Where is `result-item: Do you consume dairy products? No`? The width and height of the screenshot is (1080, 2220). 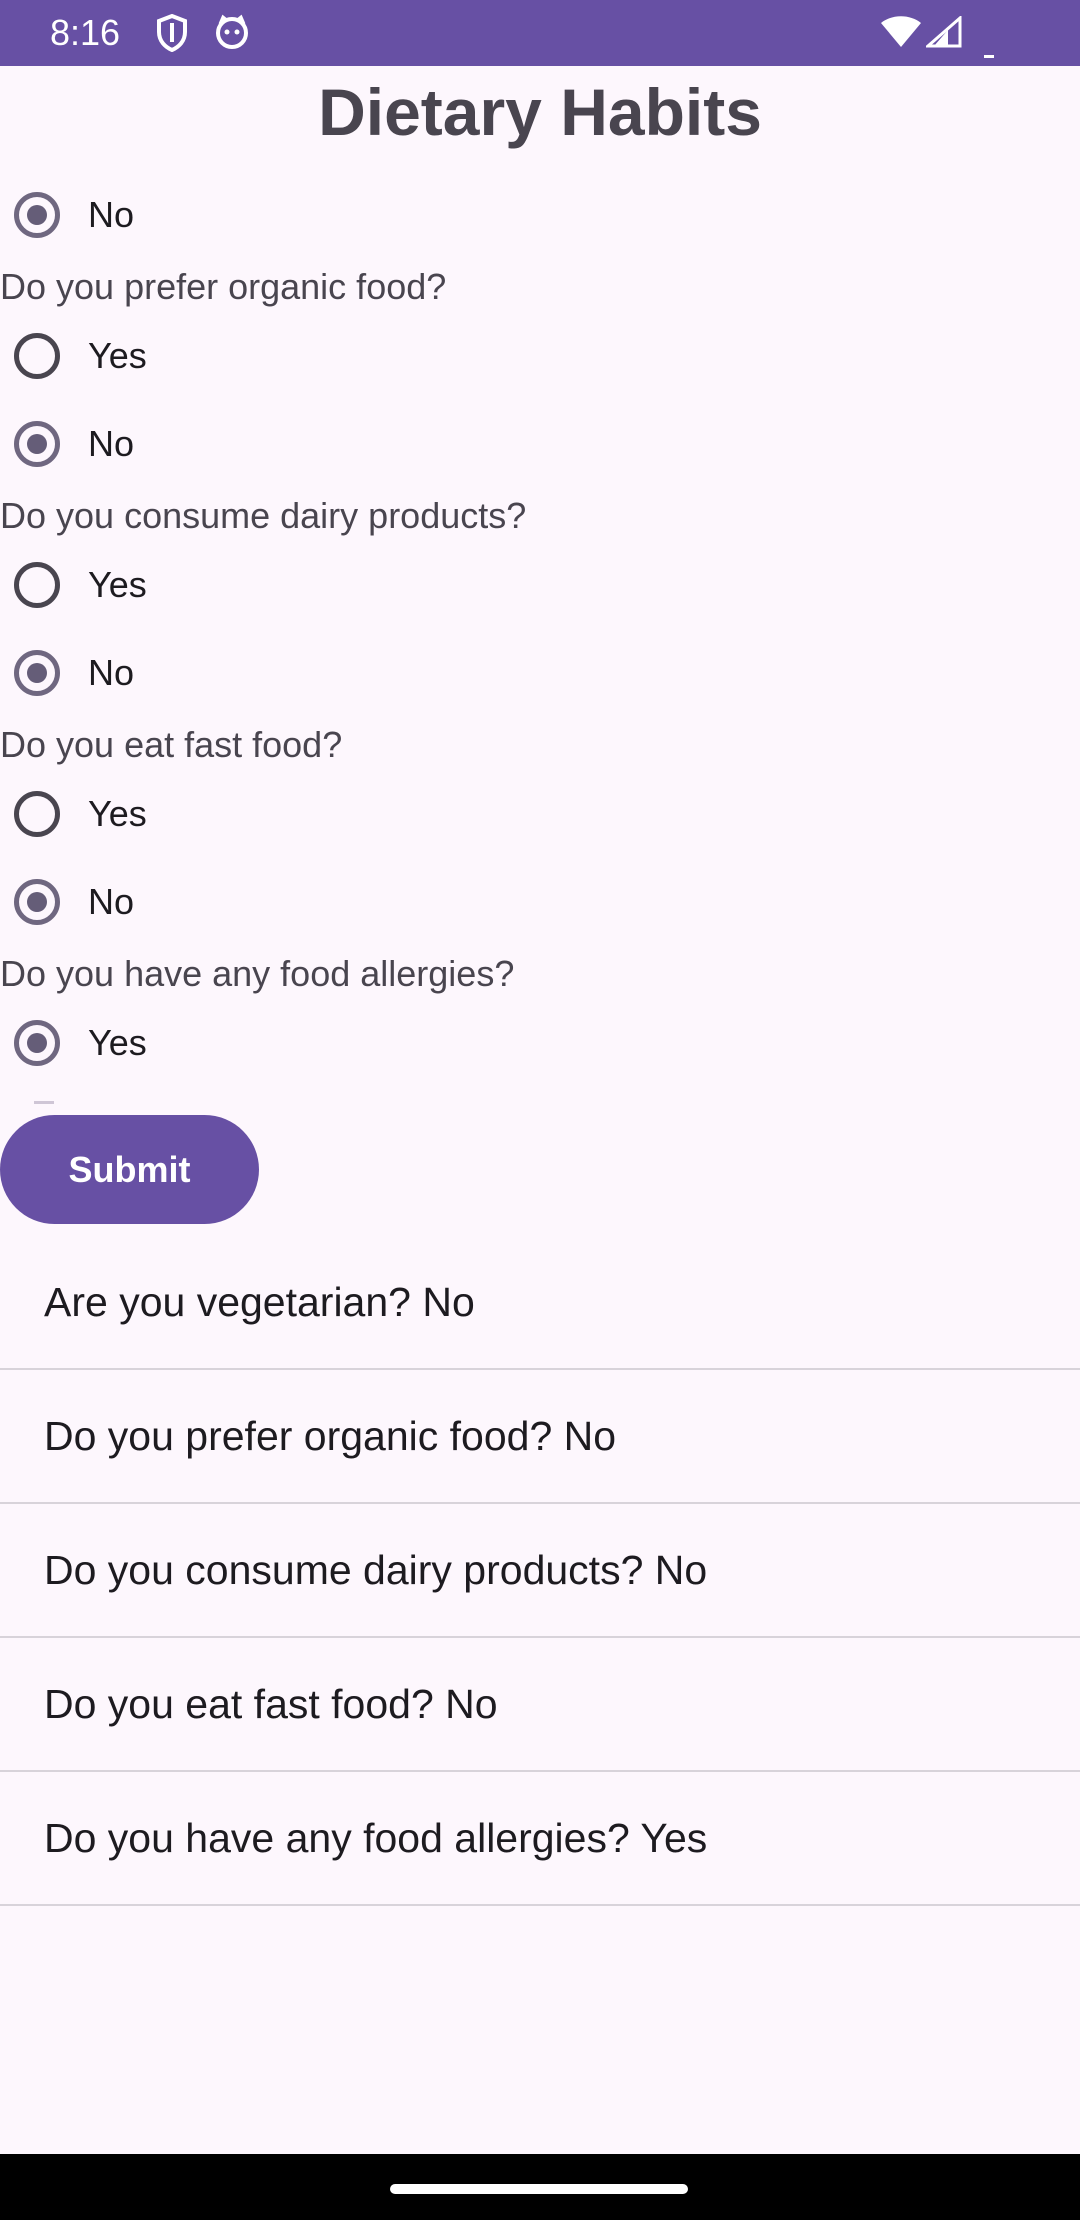 result-item: Do you consume dairy products? No is located at coordinates (540, 1571).